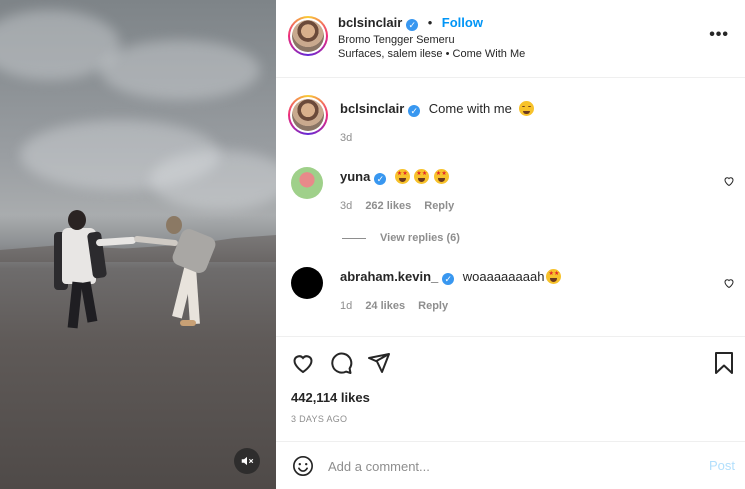 This screenshot has height=489, width=745. I want to click on comment-username: abraham.kevin_, so click(389, 276).